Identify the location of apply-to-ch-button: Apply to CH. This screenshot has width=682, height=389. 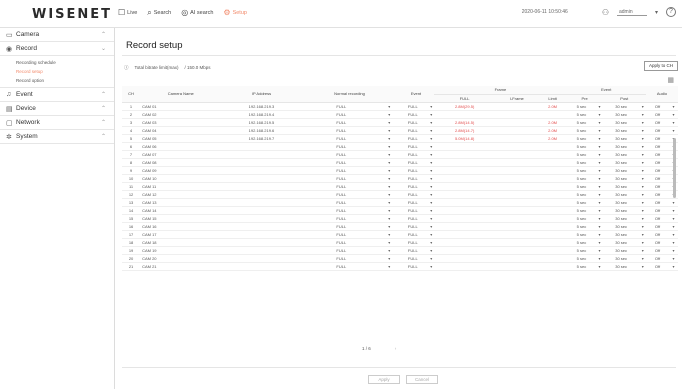
(661, 66).